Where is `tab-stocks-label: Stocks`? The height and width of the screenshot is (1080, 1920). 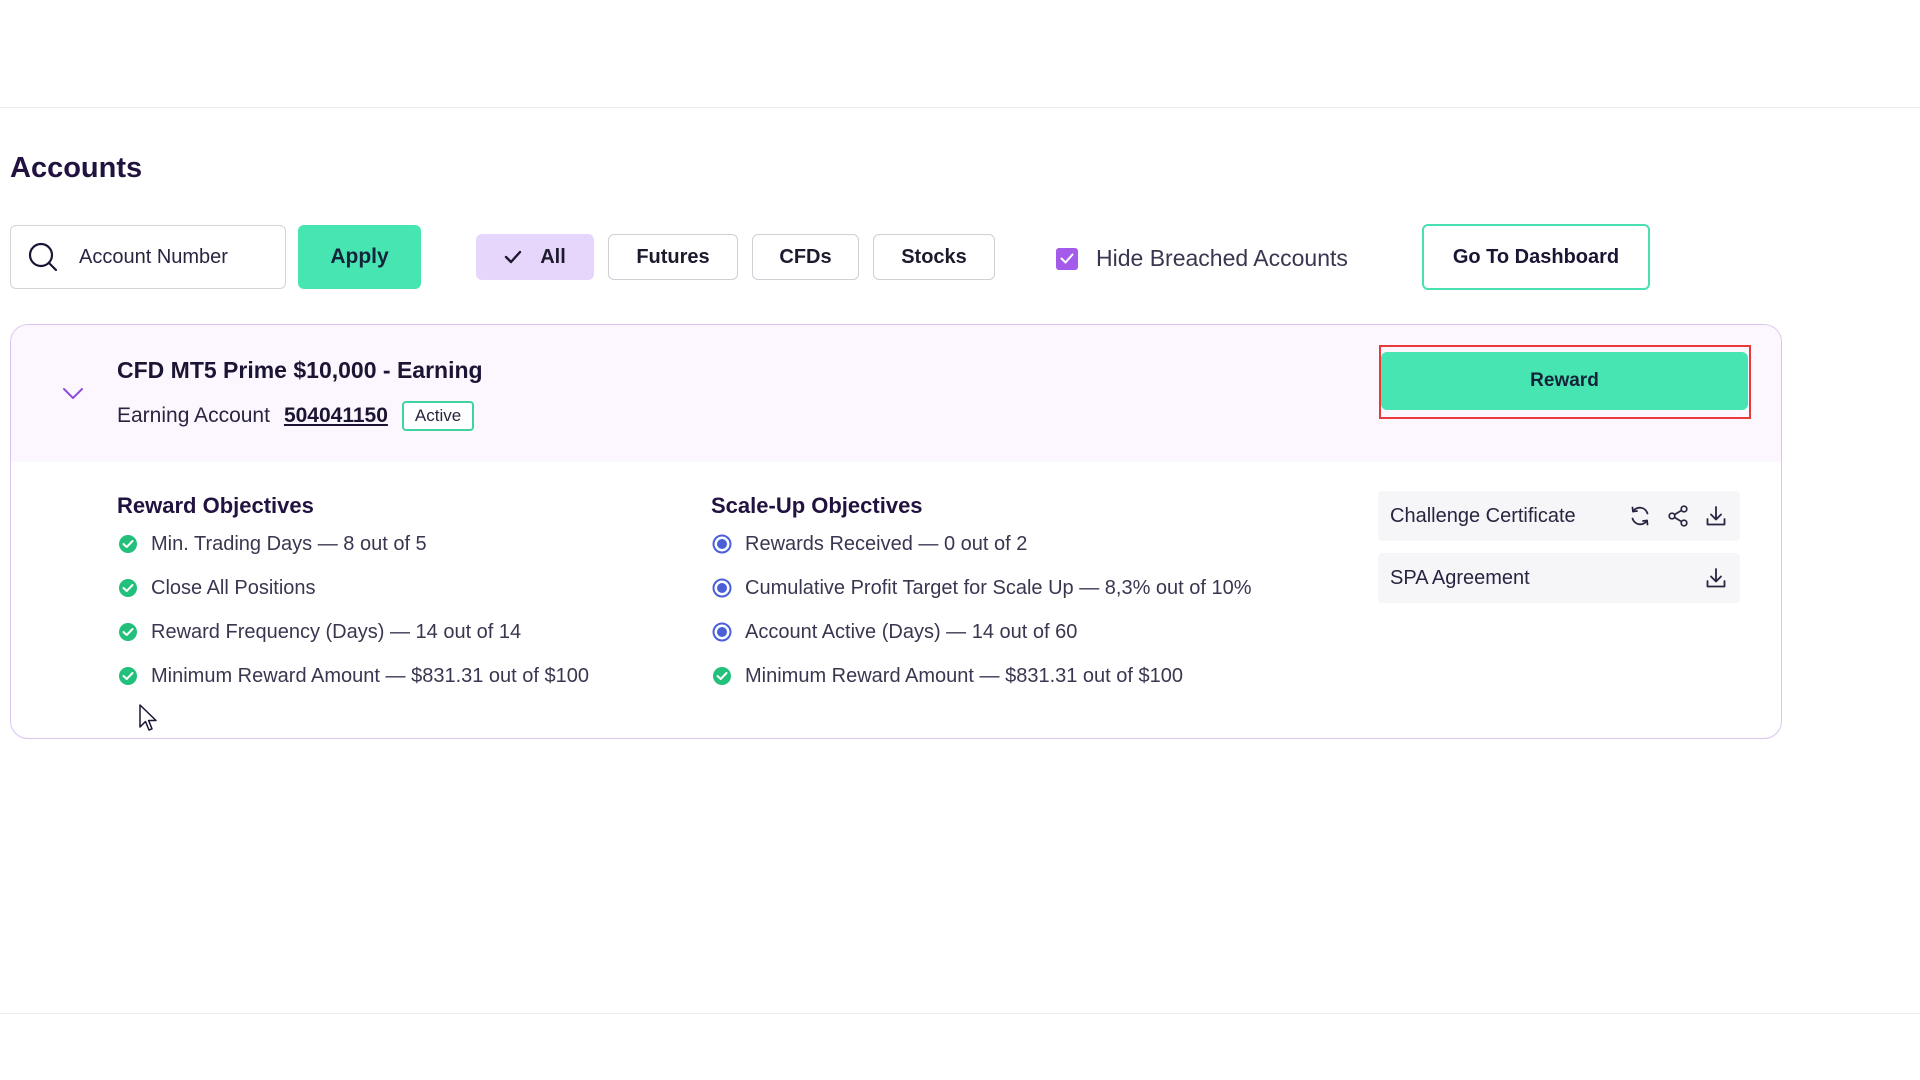
tab-stocks-label: Stocks is located at coordinates (934, 256).